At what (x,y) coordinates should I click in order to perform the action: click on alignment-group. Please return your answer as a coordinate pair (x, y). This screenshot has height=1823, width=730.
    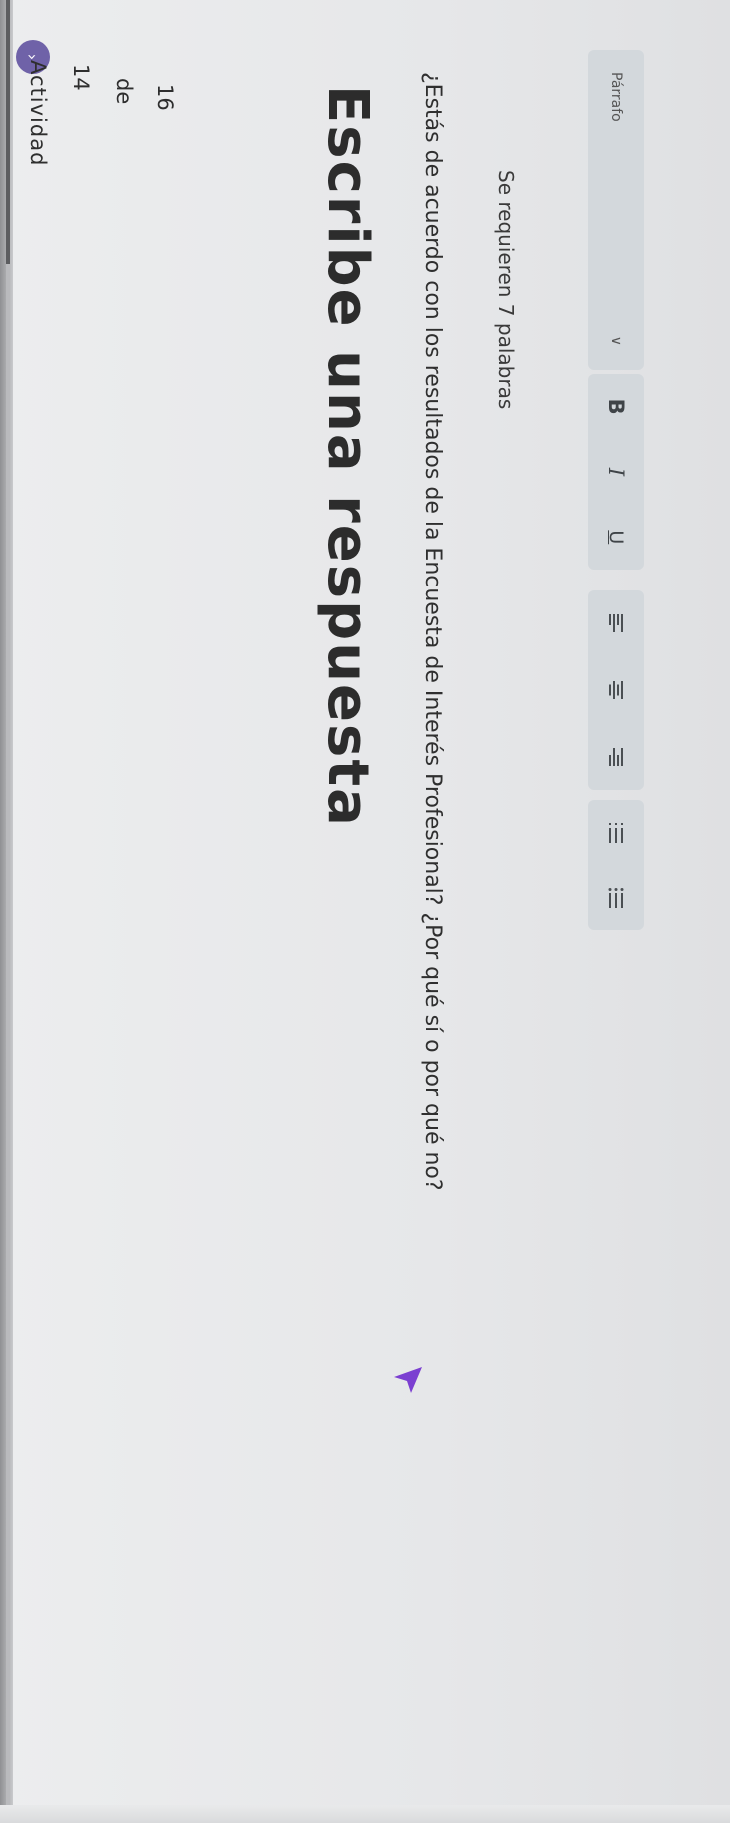
    Looking at the image, I should click on (616, 690).